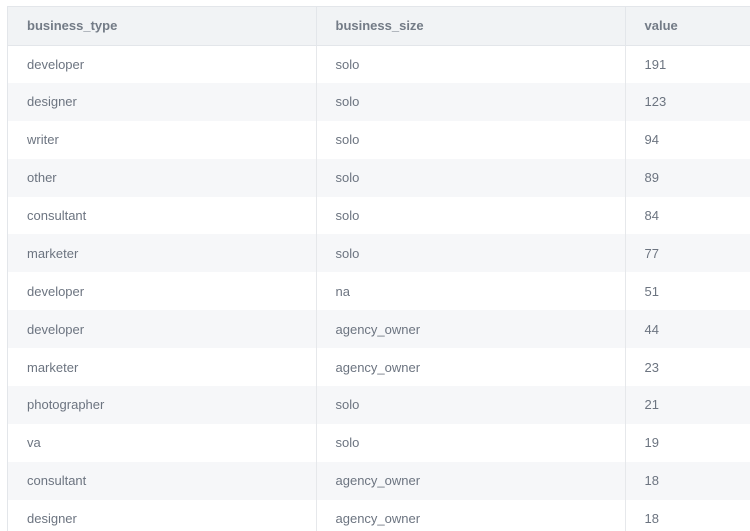  I want to click on table-row: designer solo 123, so click(379, 101).